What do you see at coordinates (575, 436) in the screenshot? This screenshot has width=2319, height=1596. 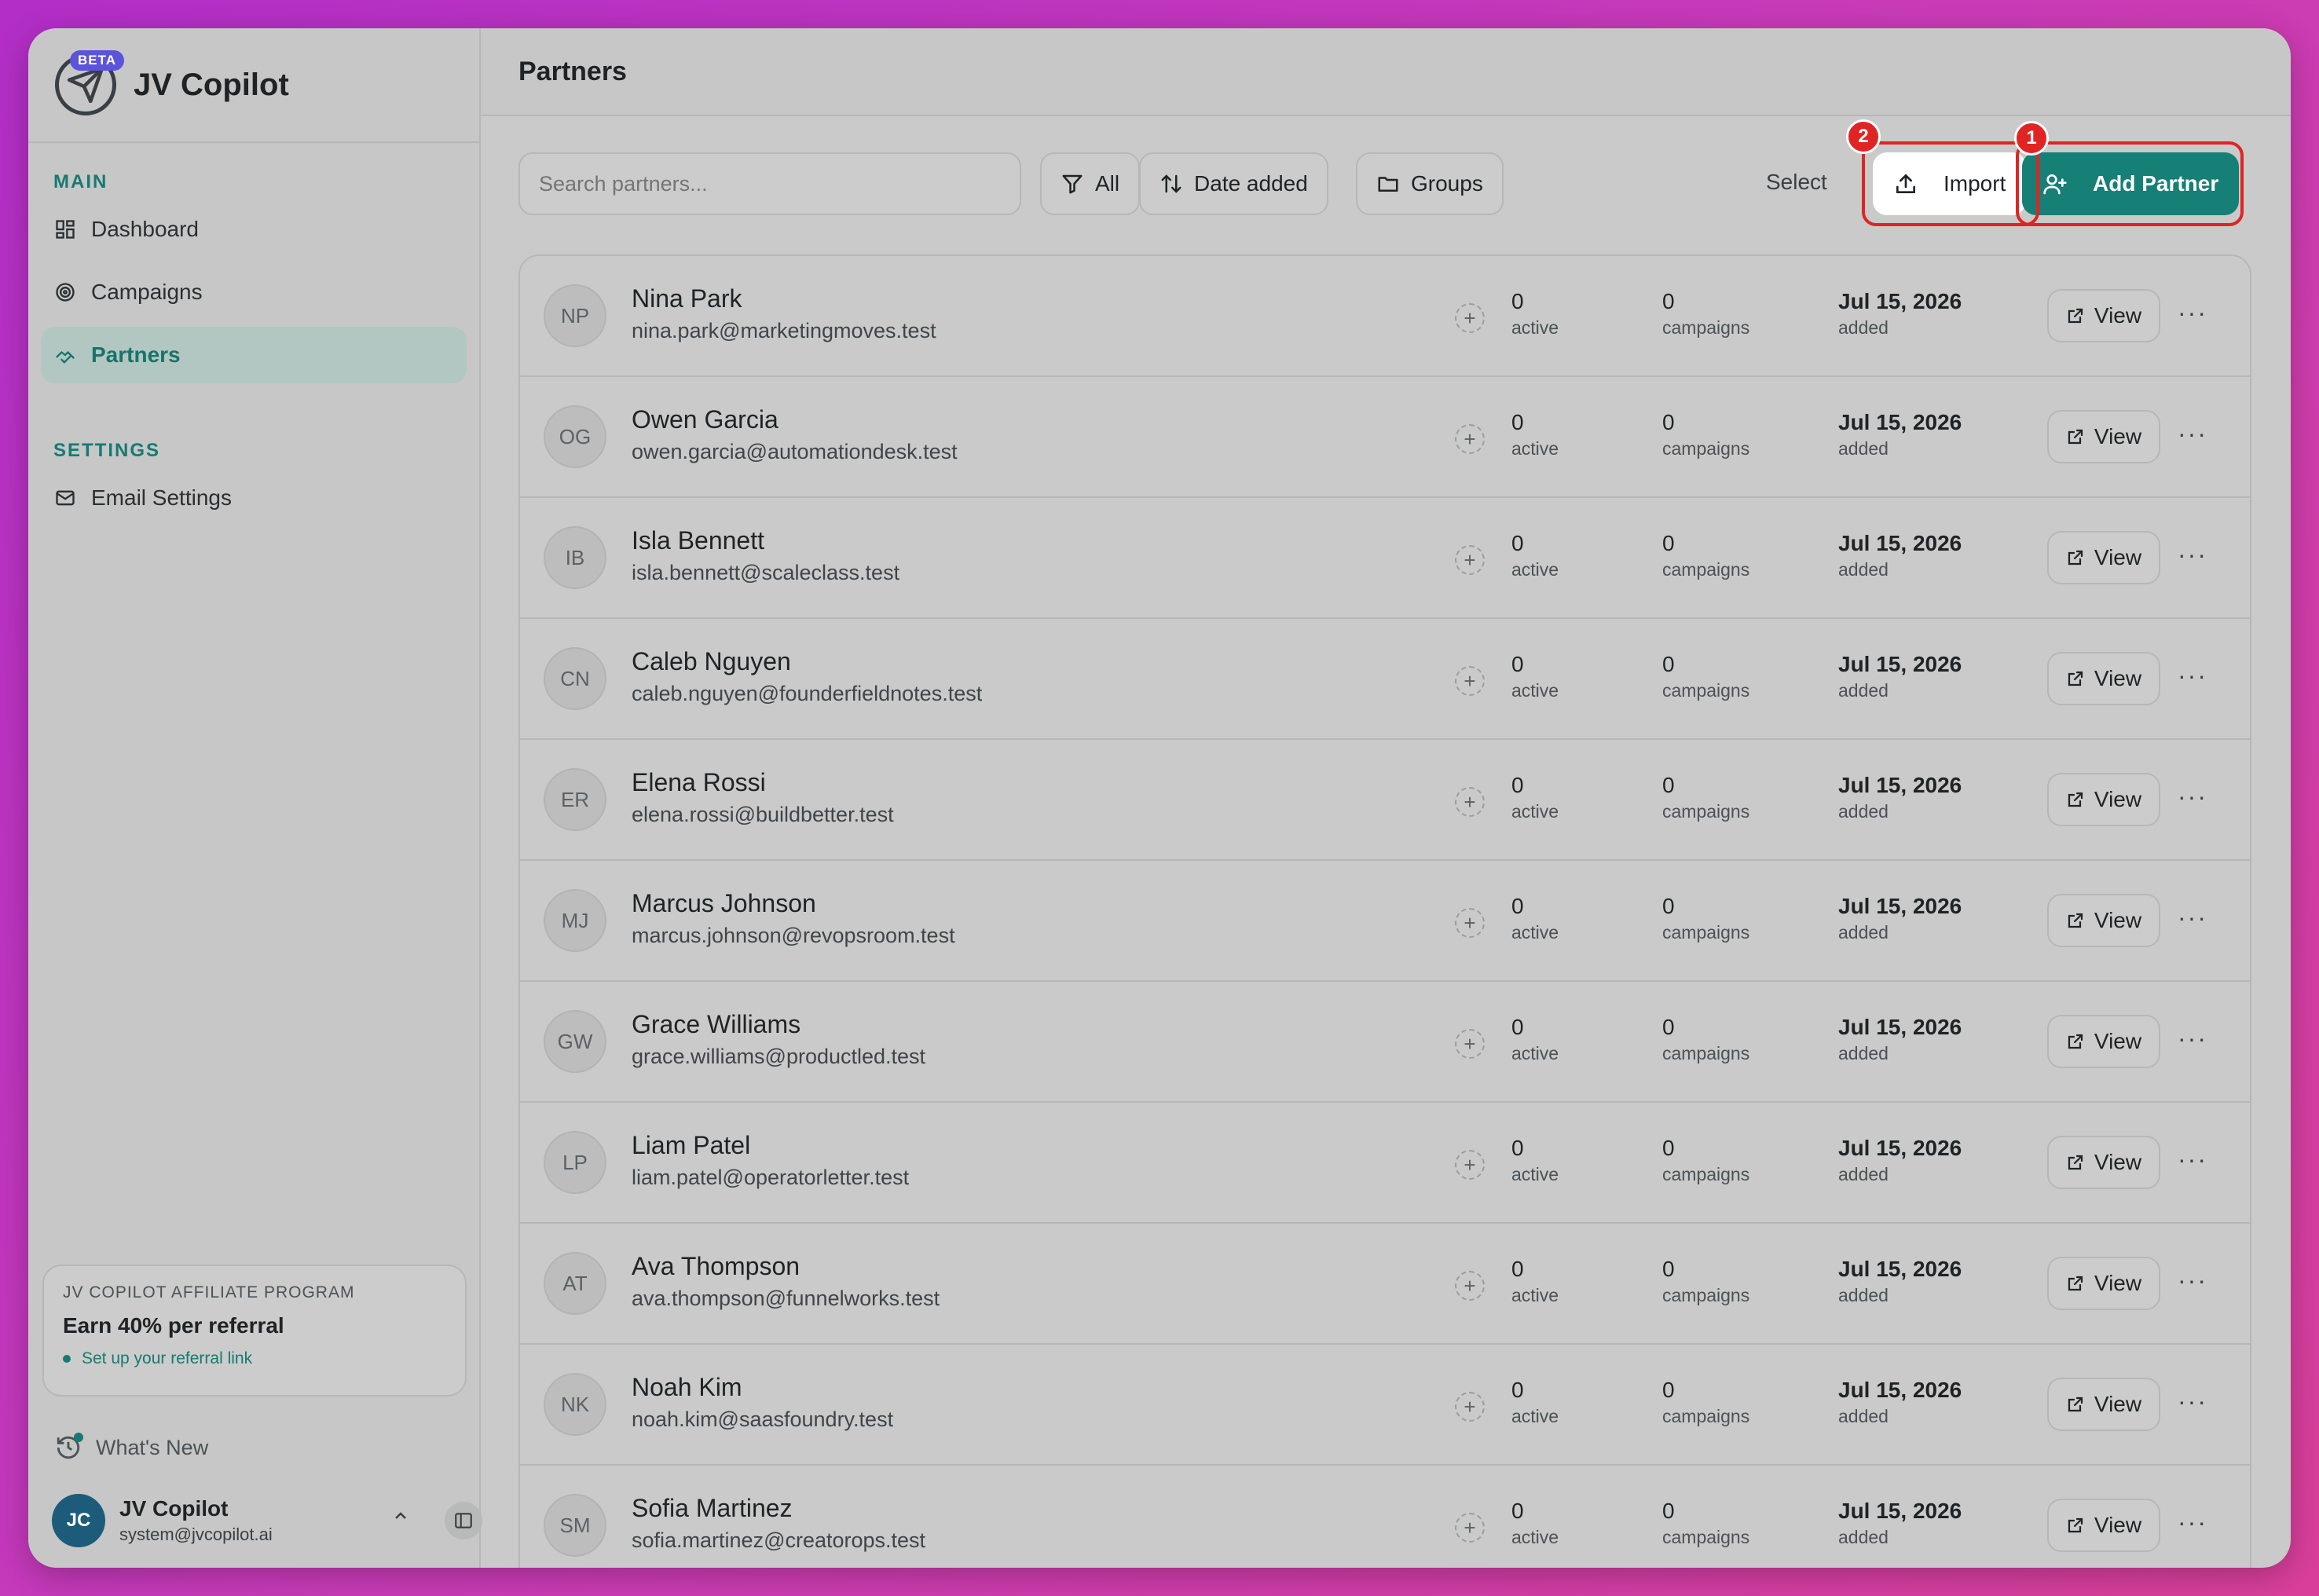 I see `avatar: OG` at bounding box center [575, 436].